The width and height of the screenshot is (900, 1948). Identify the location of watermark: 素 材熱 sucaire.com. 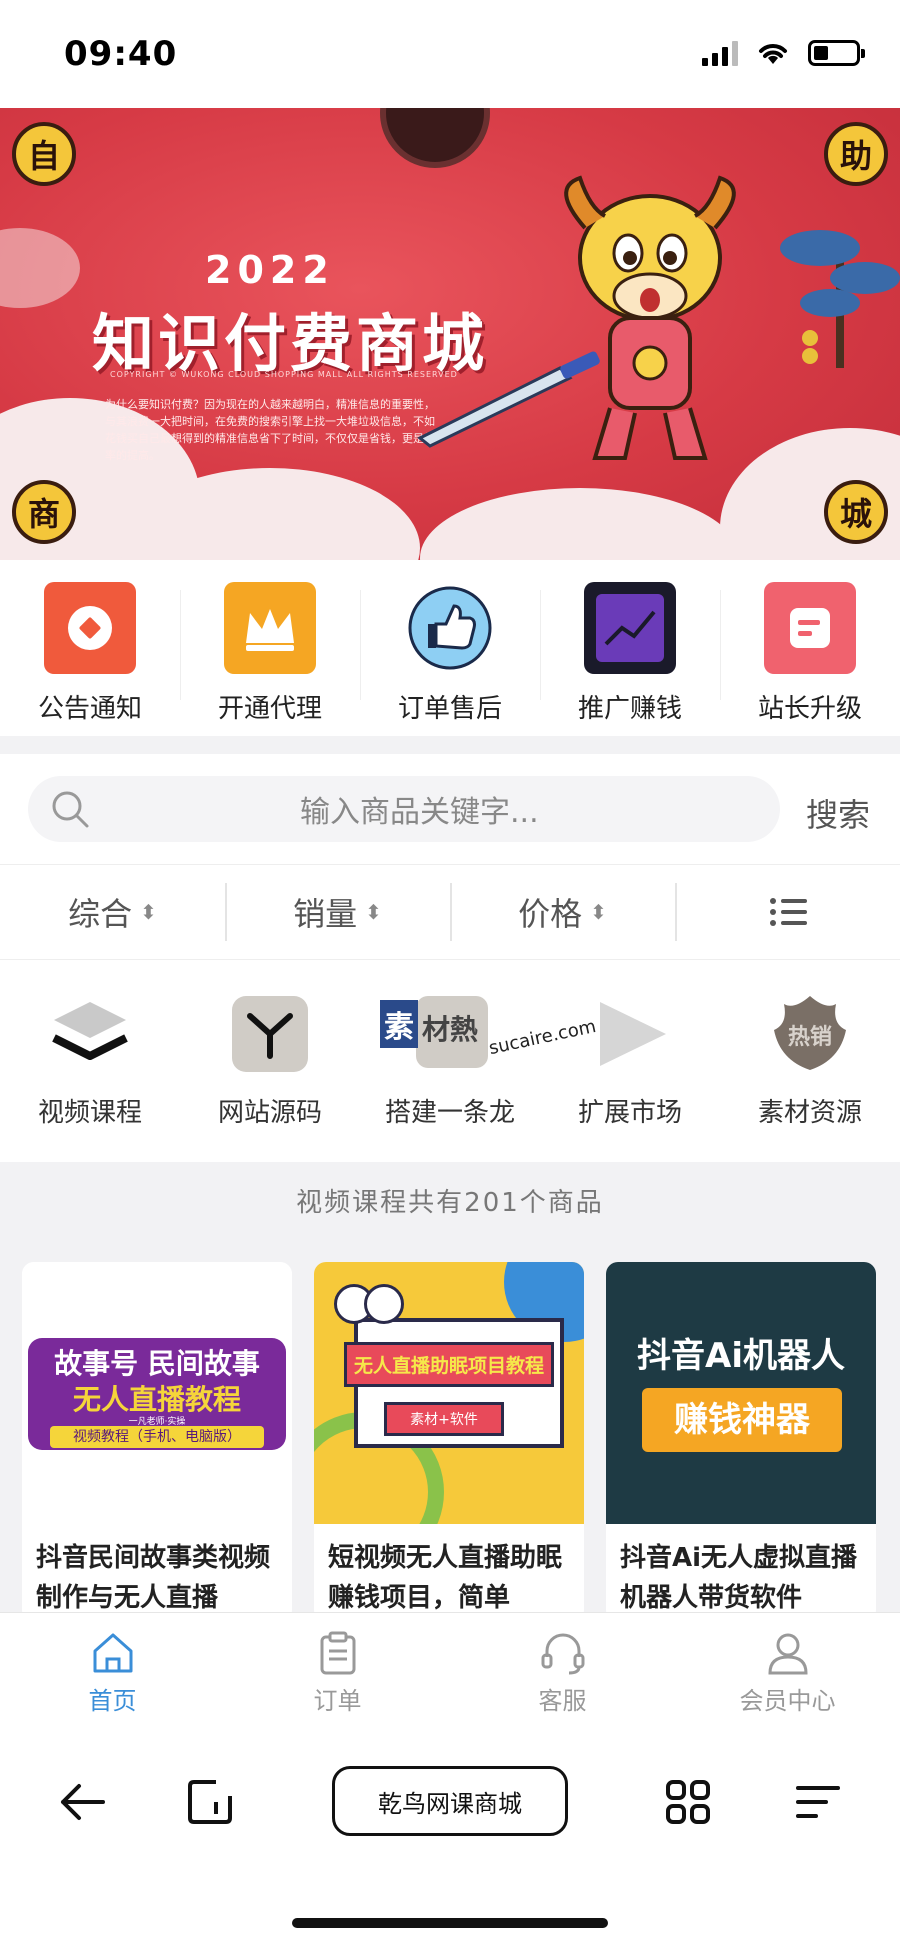
(489, 1029).